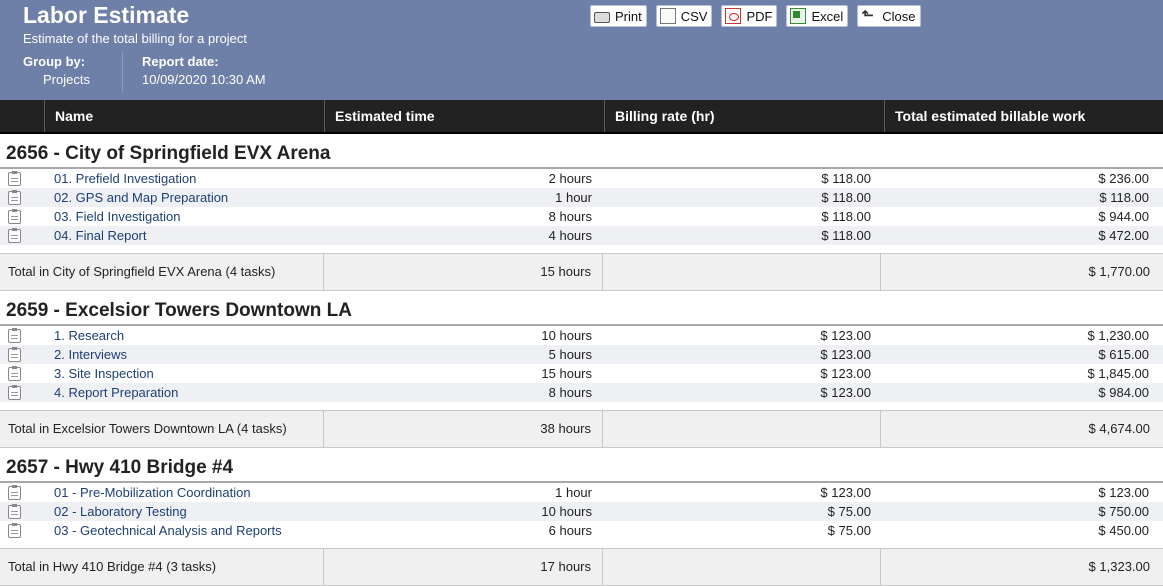 This screenshot has width=1163, height=586. Describe the element at coordinates (162, 567) in the screenshot. I see `group-total-label: Total in Hwy 410 Bridge #4 (3 tasks)` at that location.